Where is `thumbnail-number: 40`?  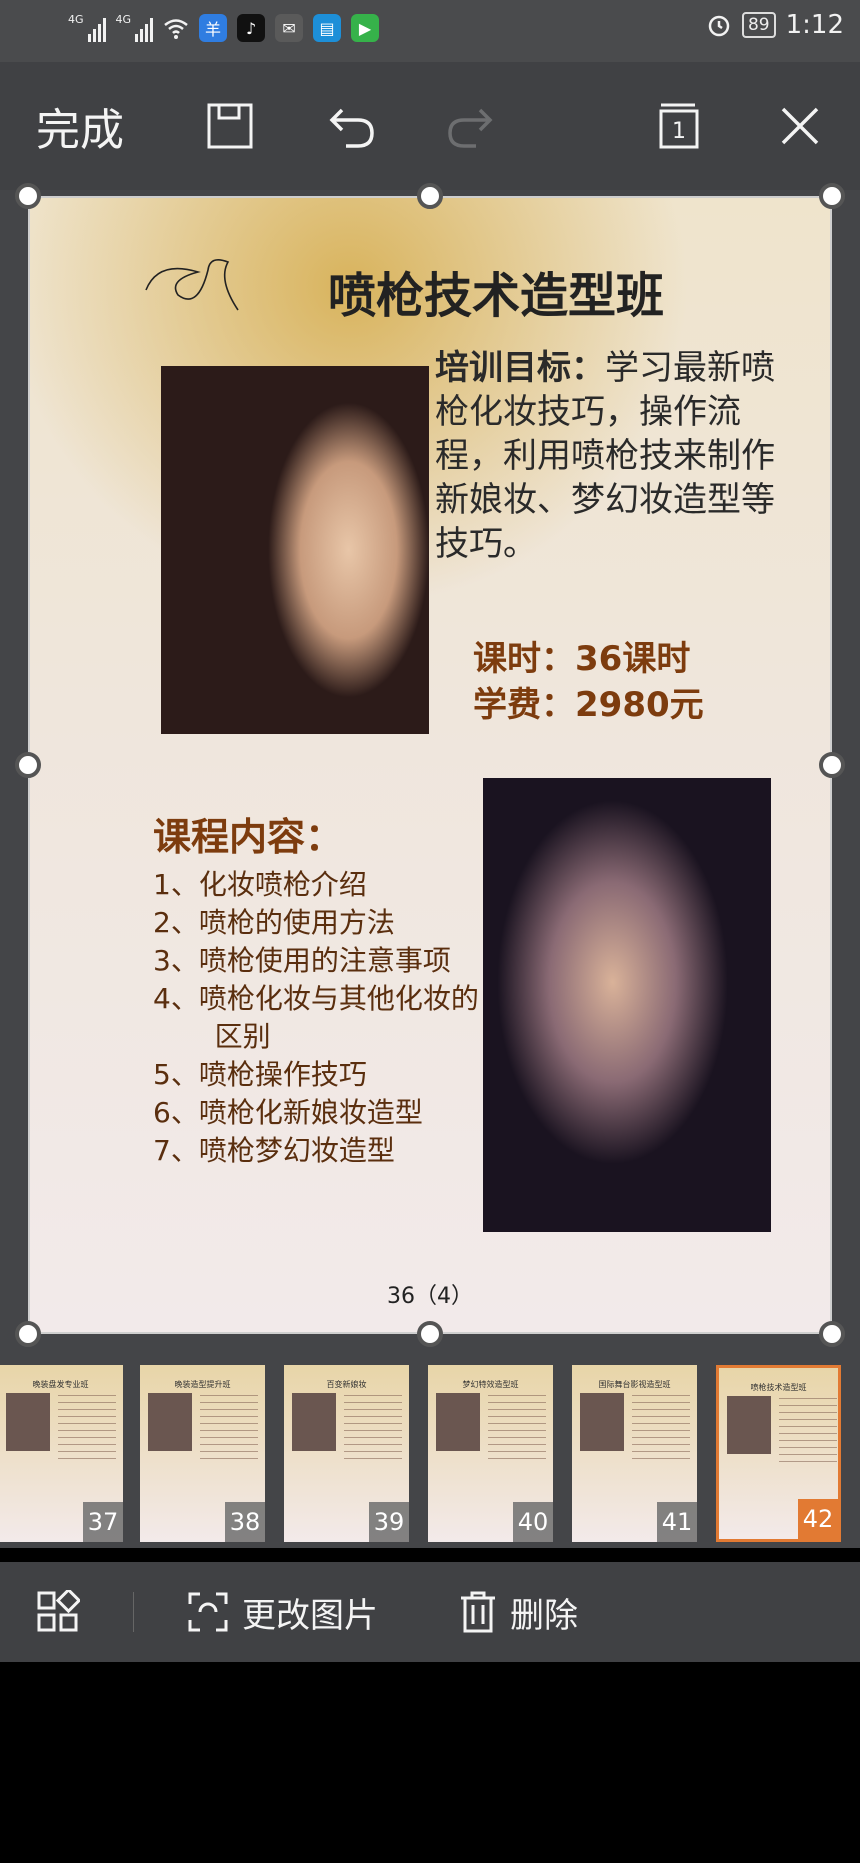 thumbnail-number: 40 is located at coordinates (533, 1522).